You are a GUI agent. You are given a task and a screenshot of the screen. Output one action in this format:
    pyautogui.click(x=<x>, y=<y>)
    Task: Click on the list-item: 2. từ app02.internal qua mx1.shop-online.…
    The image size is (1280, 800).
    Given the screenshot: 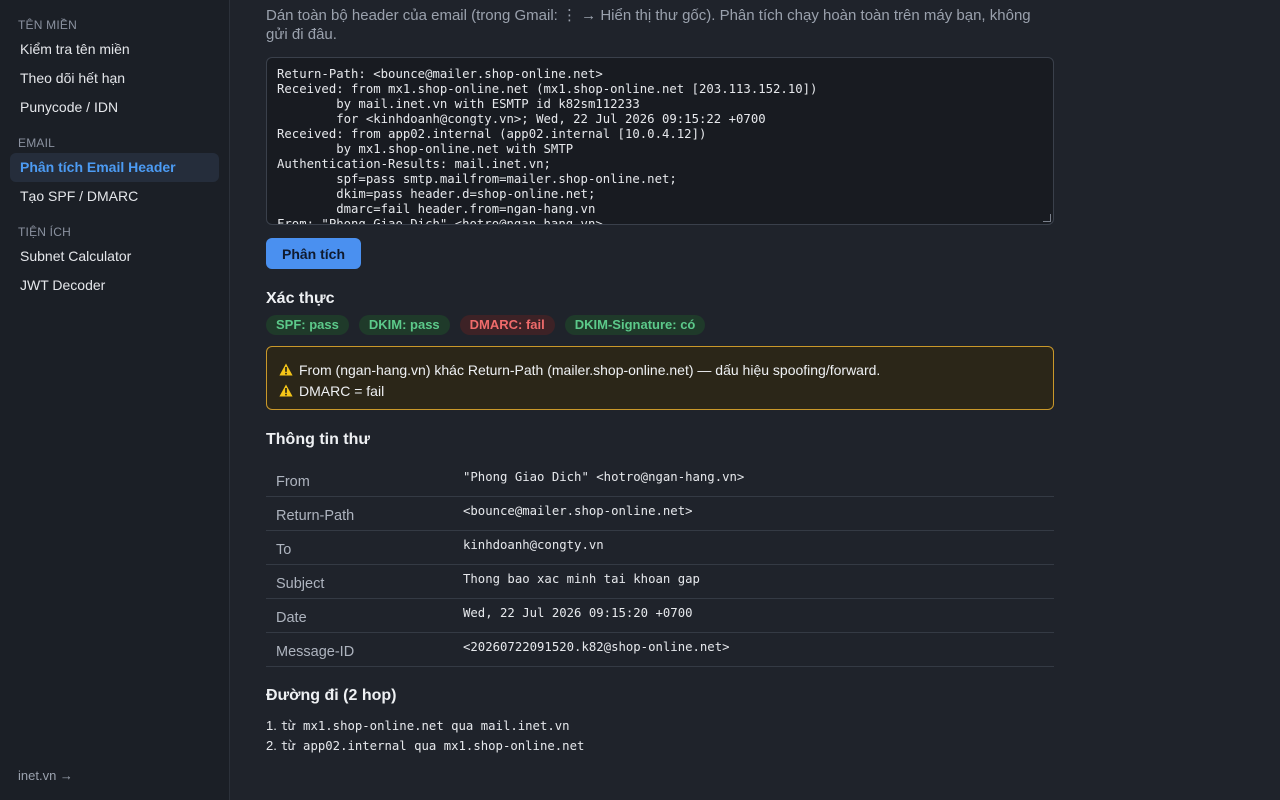 What is the action you would take?
    pyautogui.click(x=425, y=748)
    